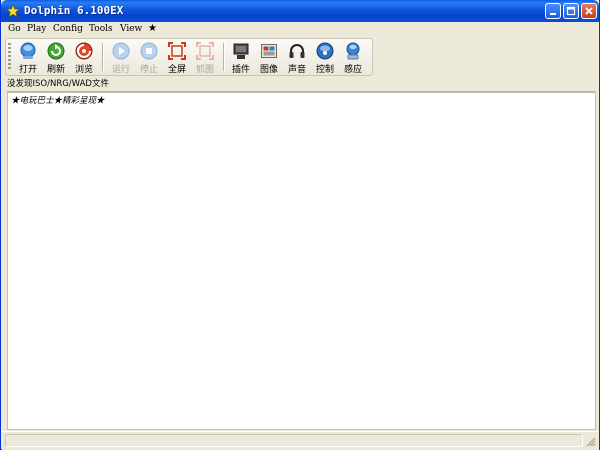  I want to click on menu-view: View, so click(131, 29).